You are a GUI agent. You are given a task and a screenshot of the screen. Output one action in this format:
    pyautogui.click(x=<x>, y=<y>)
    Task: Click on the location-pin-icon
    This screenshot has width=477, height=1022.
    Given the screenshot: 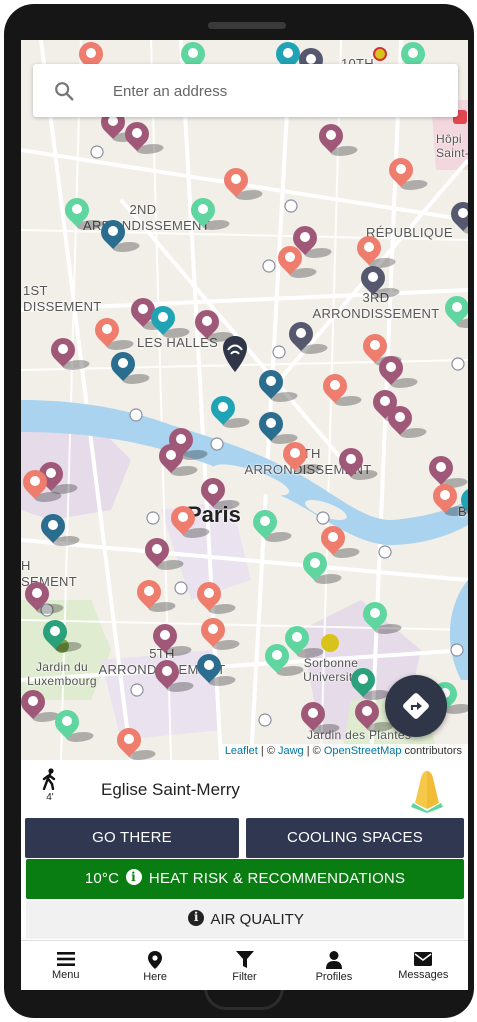 What is the action you would take?
    pyautogui.click(x=155, y=960)
    